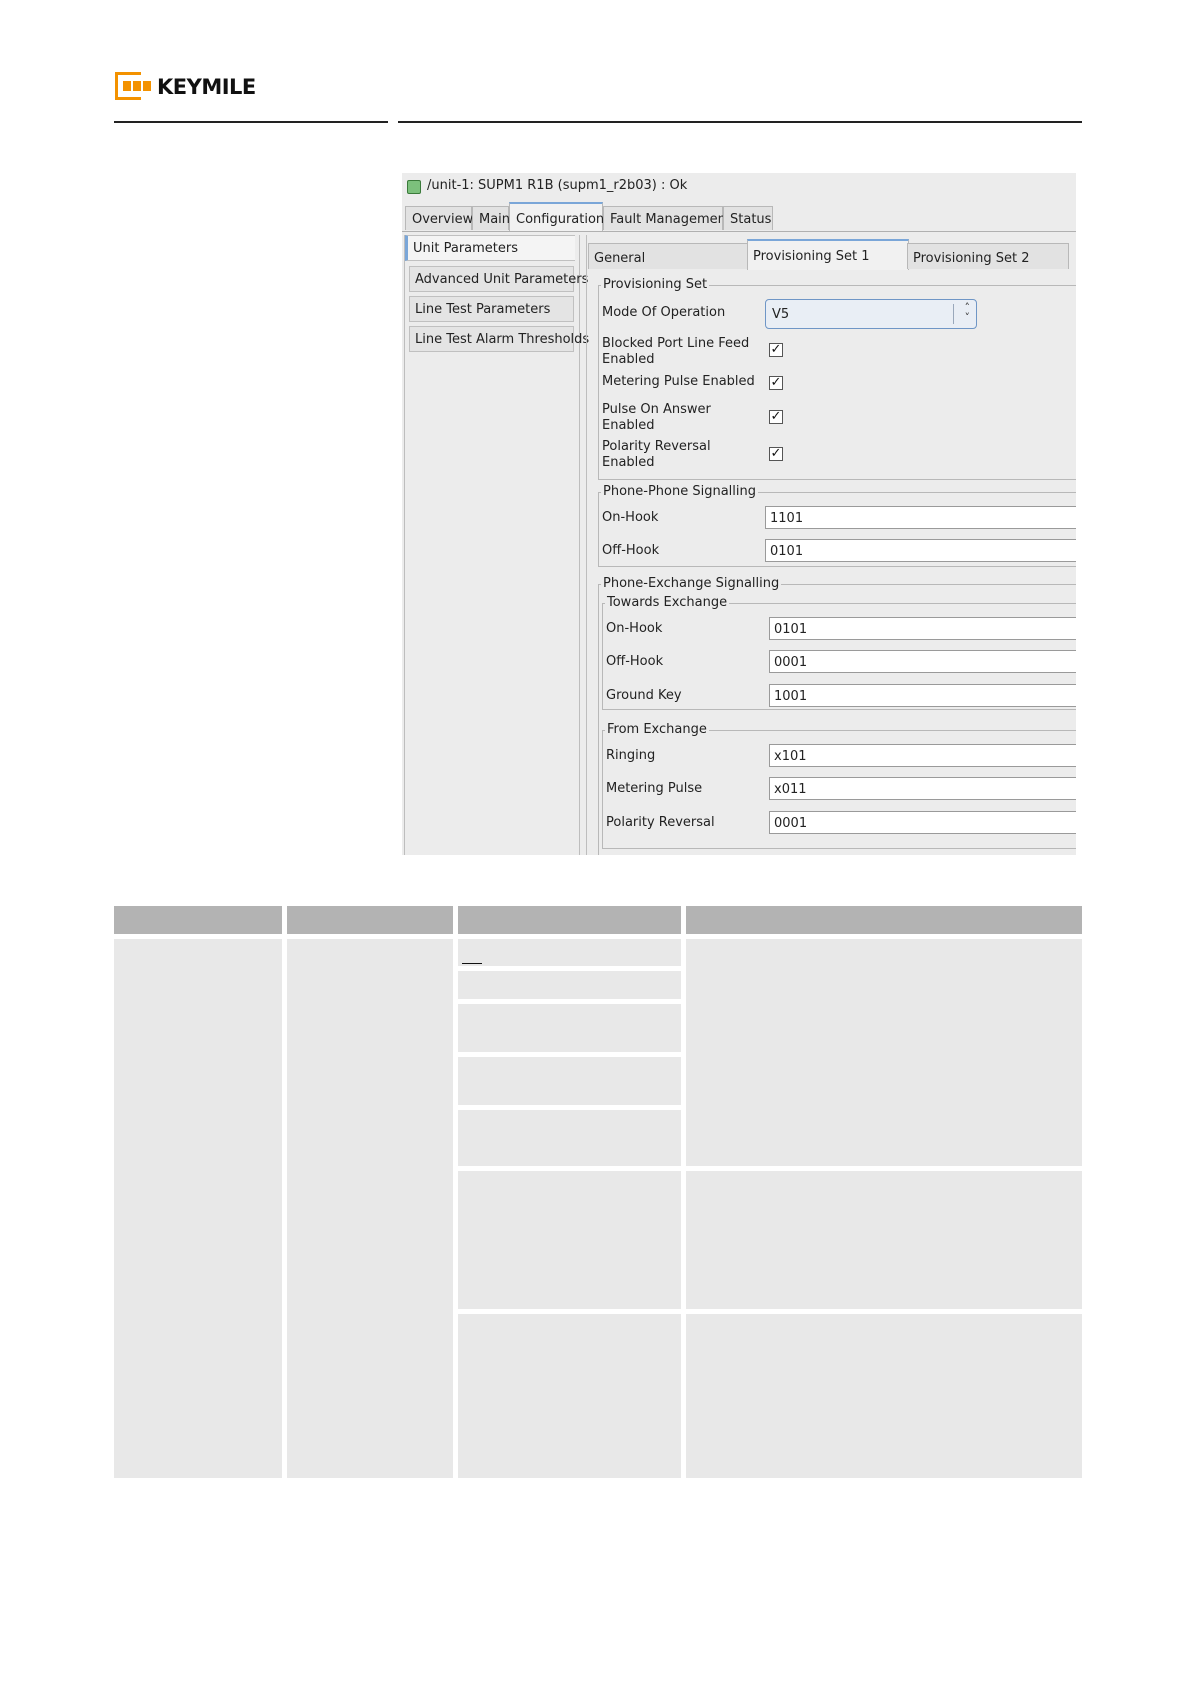  What do you see at coordinates (498, 279) in the screenshot?
I see `side-item-advanced-unit-parameters: Advanced Unit Parameters` at bounding box center [498, 279].